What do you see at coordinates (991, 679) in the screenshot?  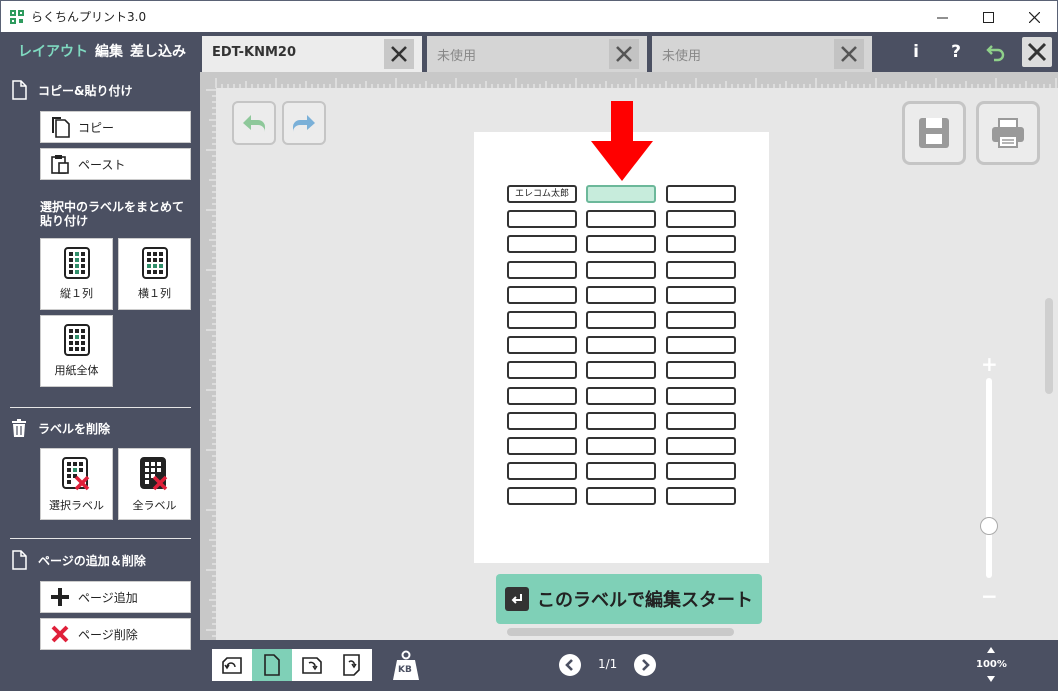 I see `zoom-down-icon` at bounding box center [991, 679].